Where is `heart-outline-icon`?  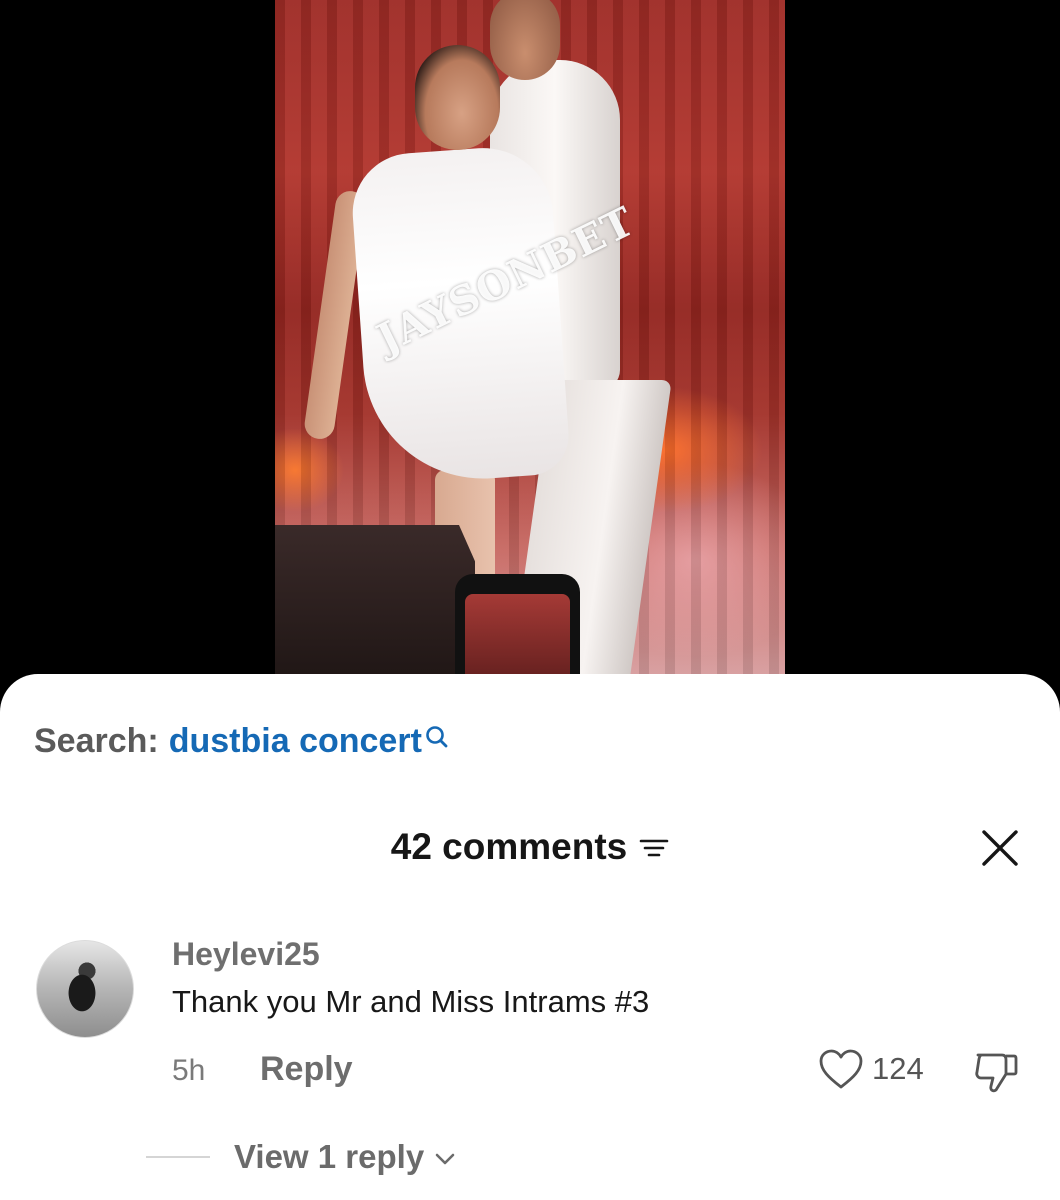
heart-outline-icon is located at coordinates (841, 1069).